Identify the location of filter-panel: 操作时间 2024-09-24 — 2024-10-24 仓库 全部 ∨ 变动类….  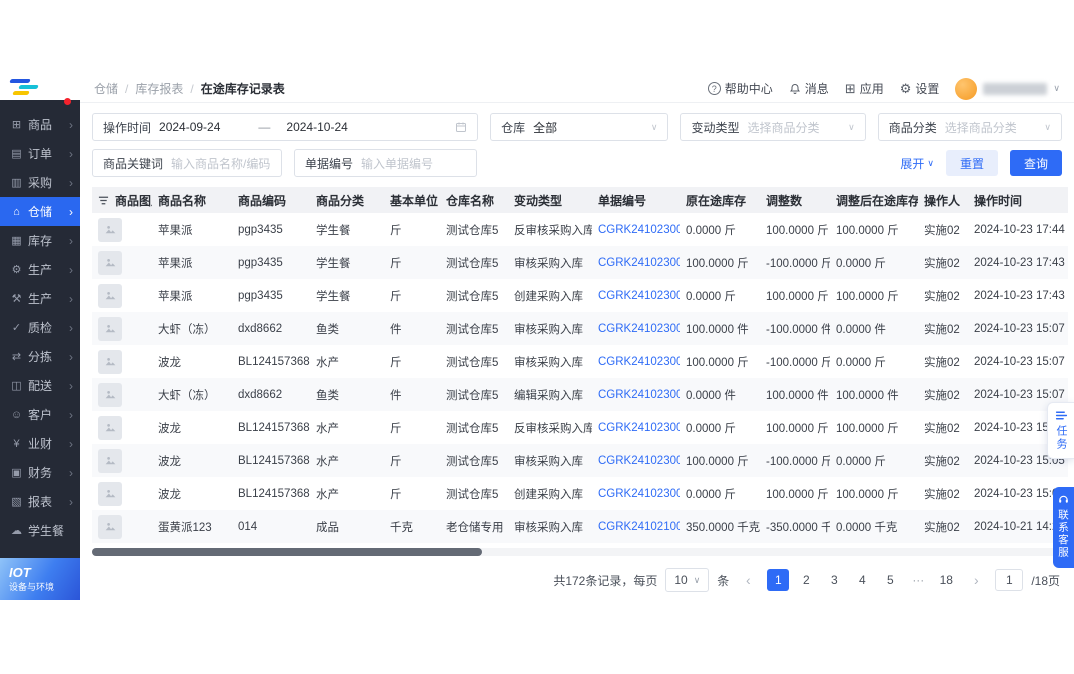
(577, 140).